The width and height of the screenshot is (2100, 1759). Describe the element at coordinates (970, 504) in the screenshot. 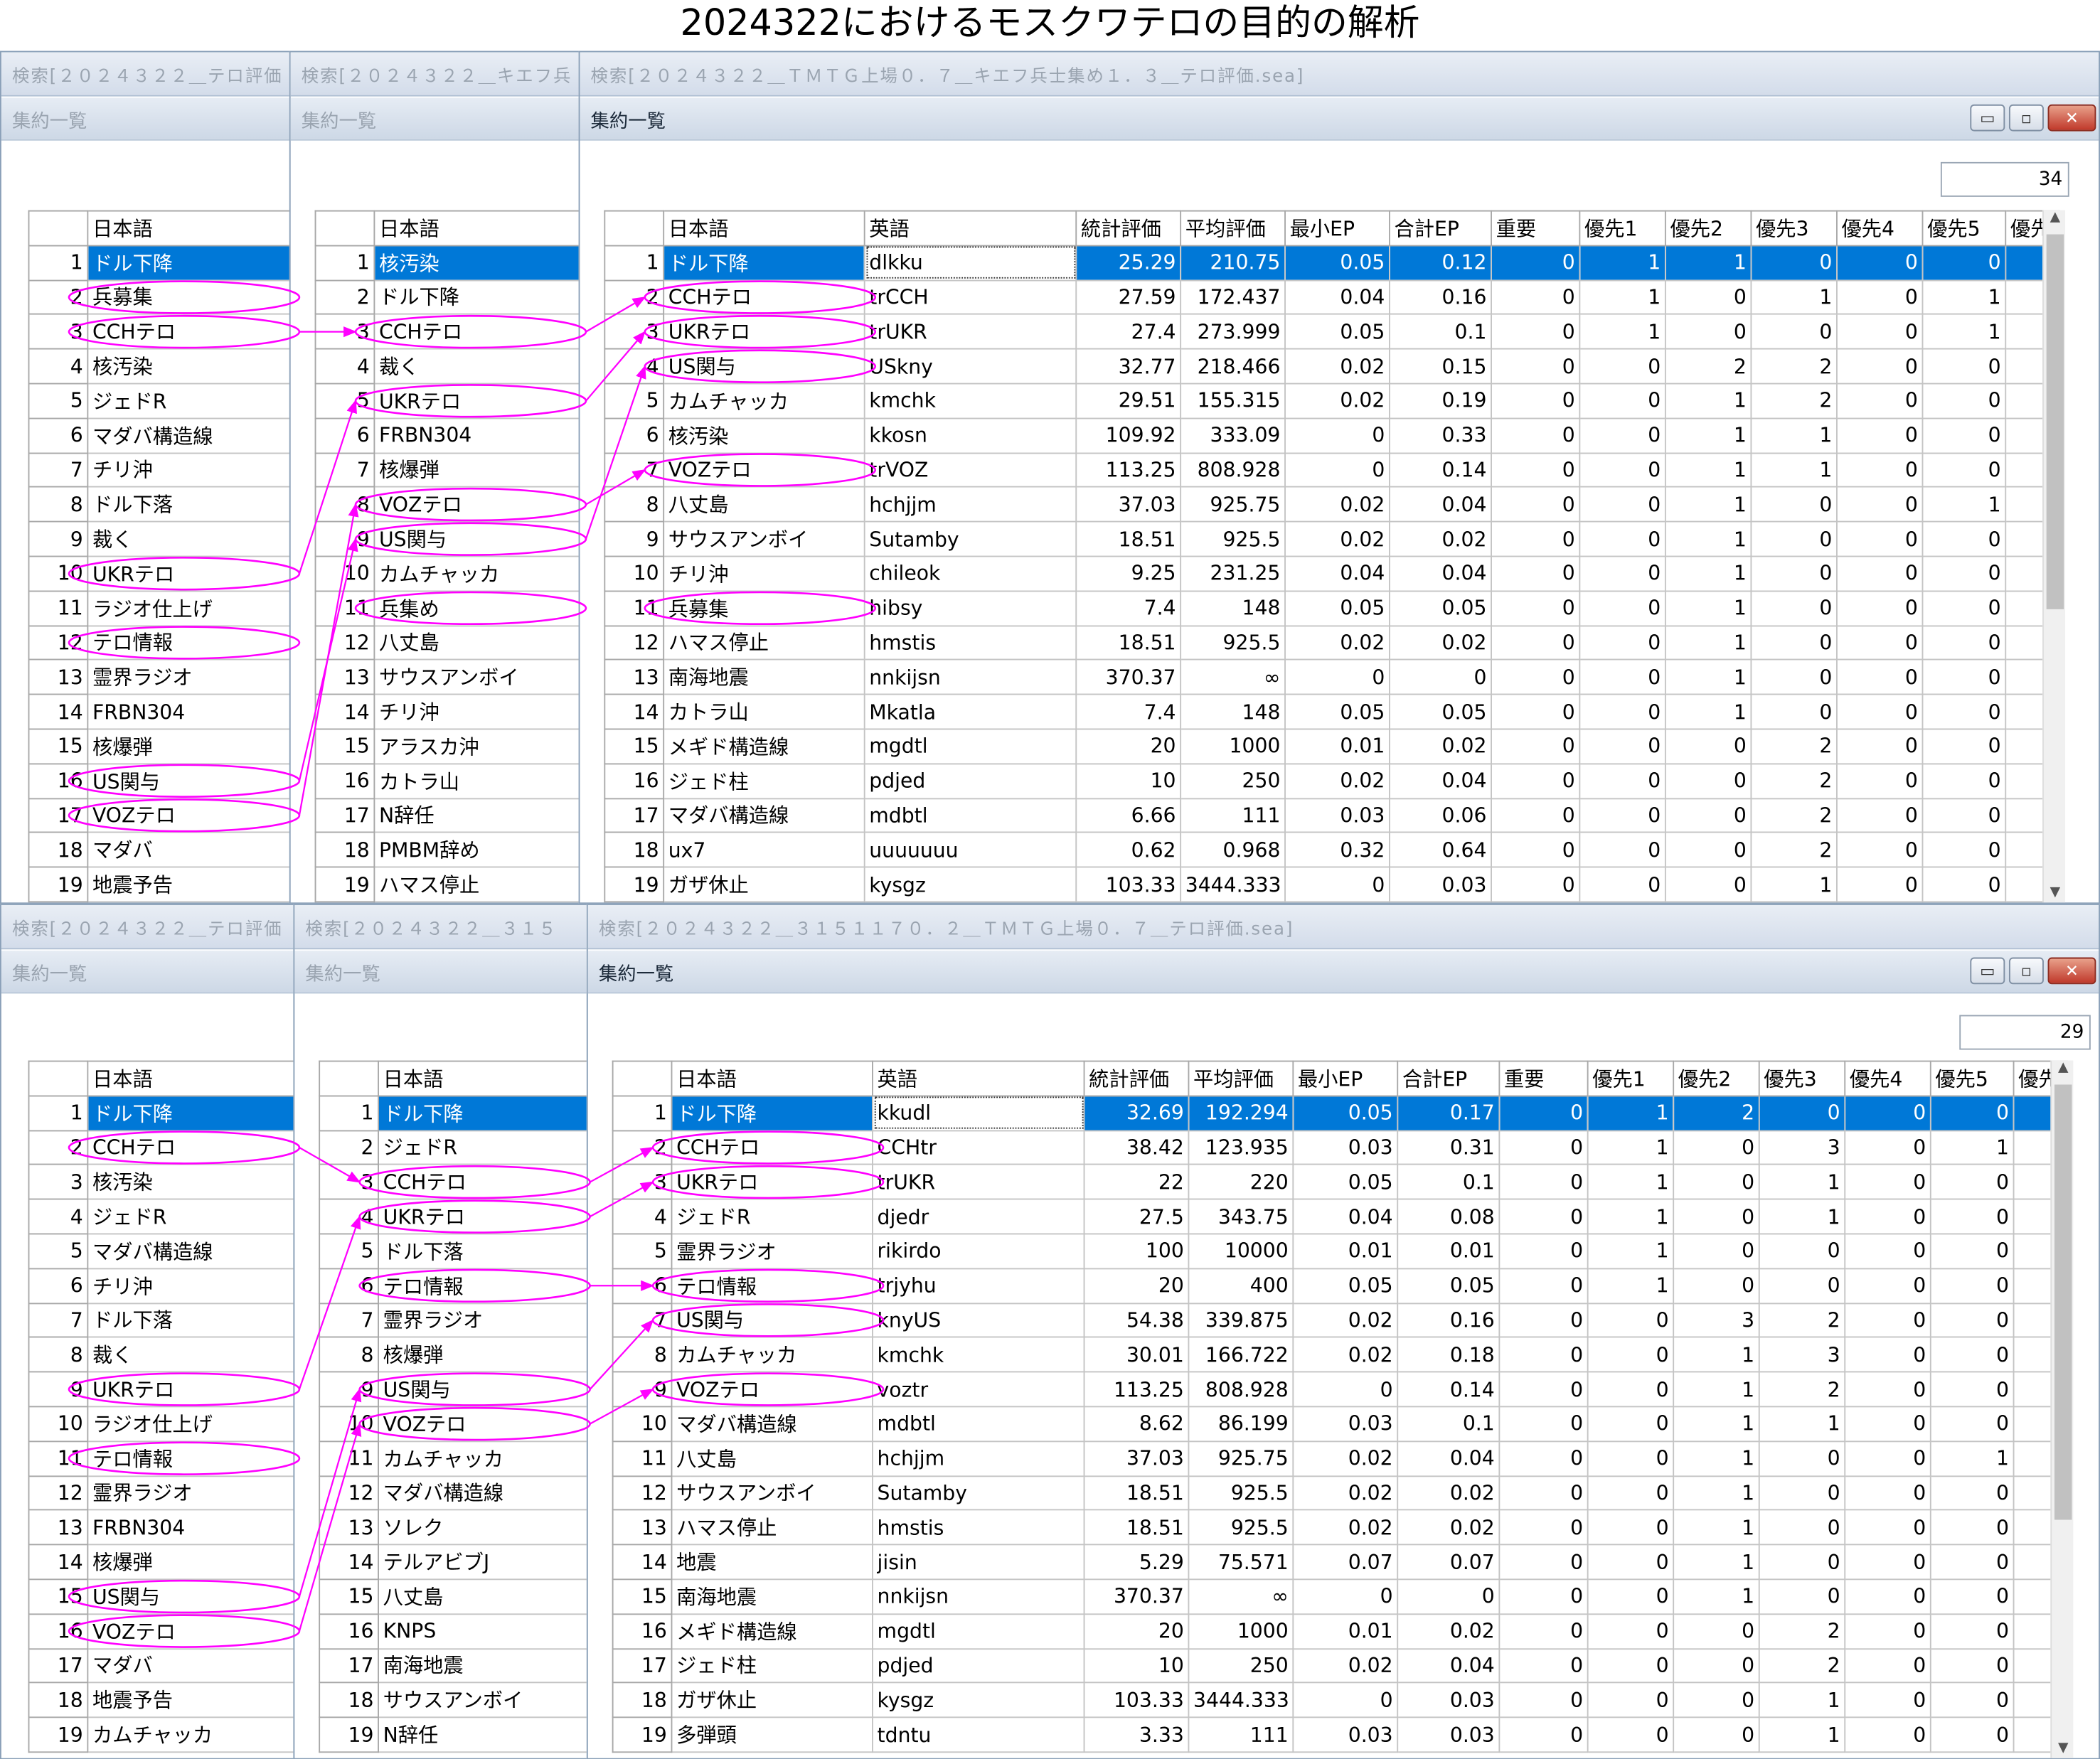

I see `english-cell: hchjjm` at that location.